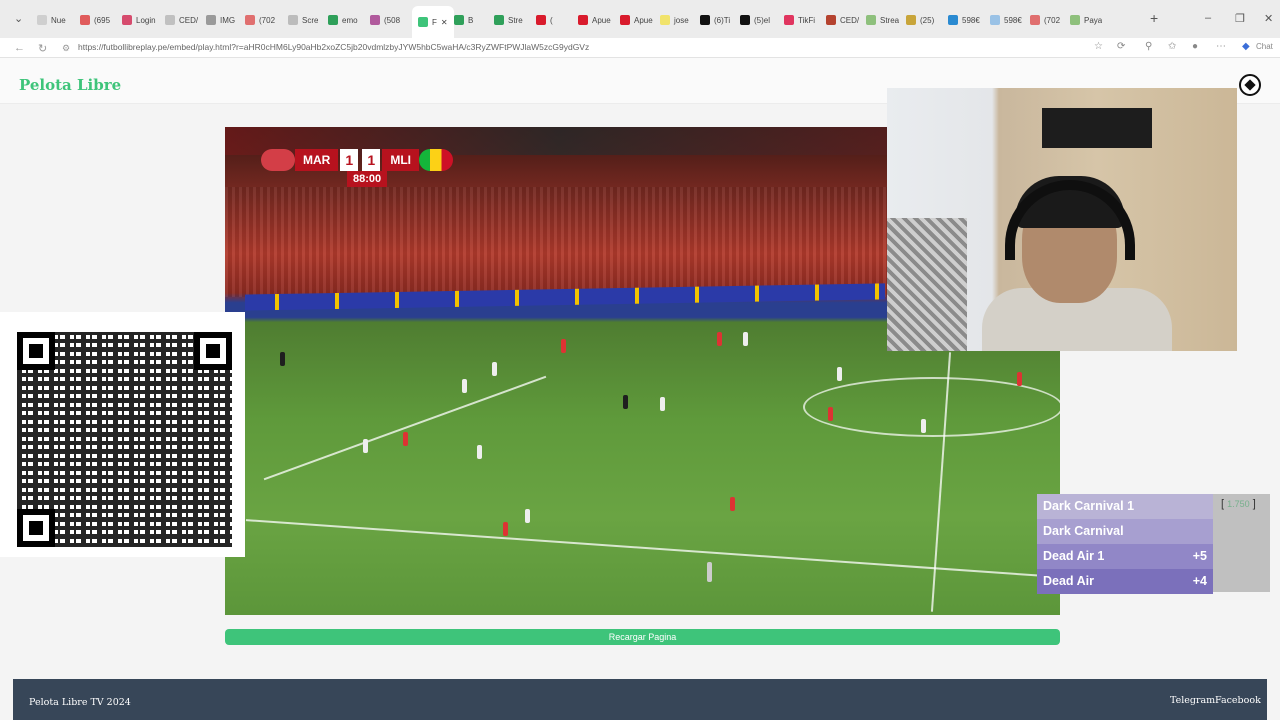  I want to click on browser-tab: (, so click(544, 20).